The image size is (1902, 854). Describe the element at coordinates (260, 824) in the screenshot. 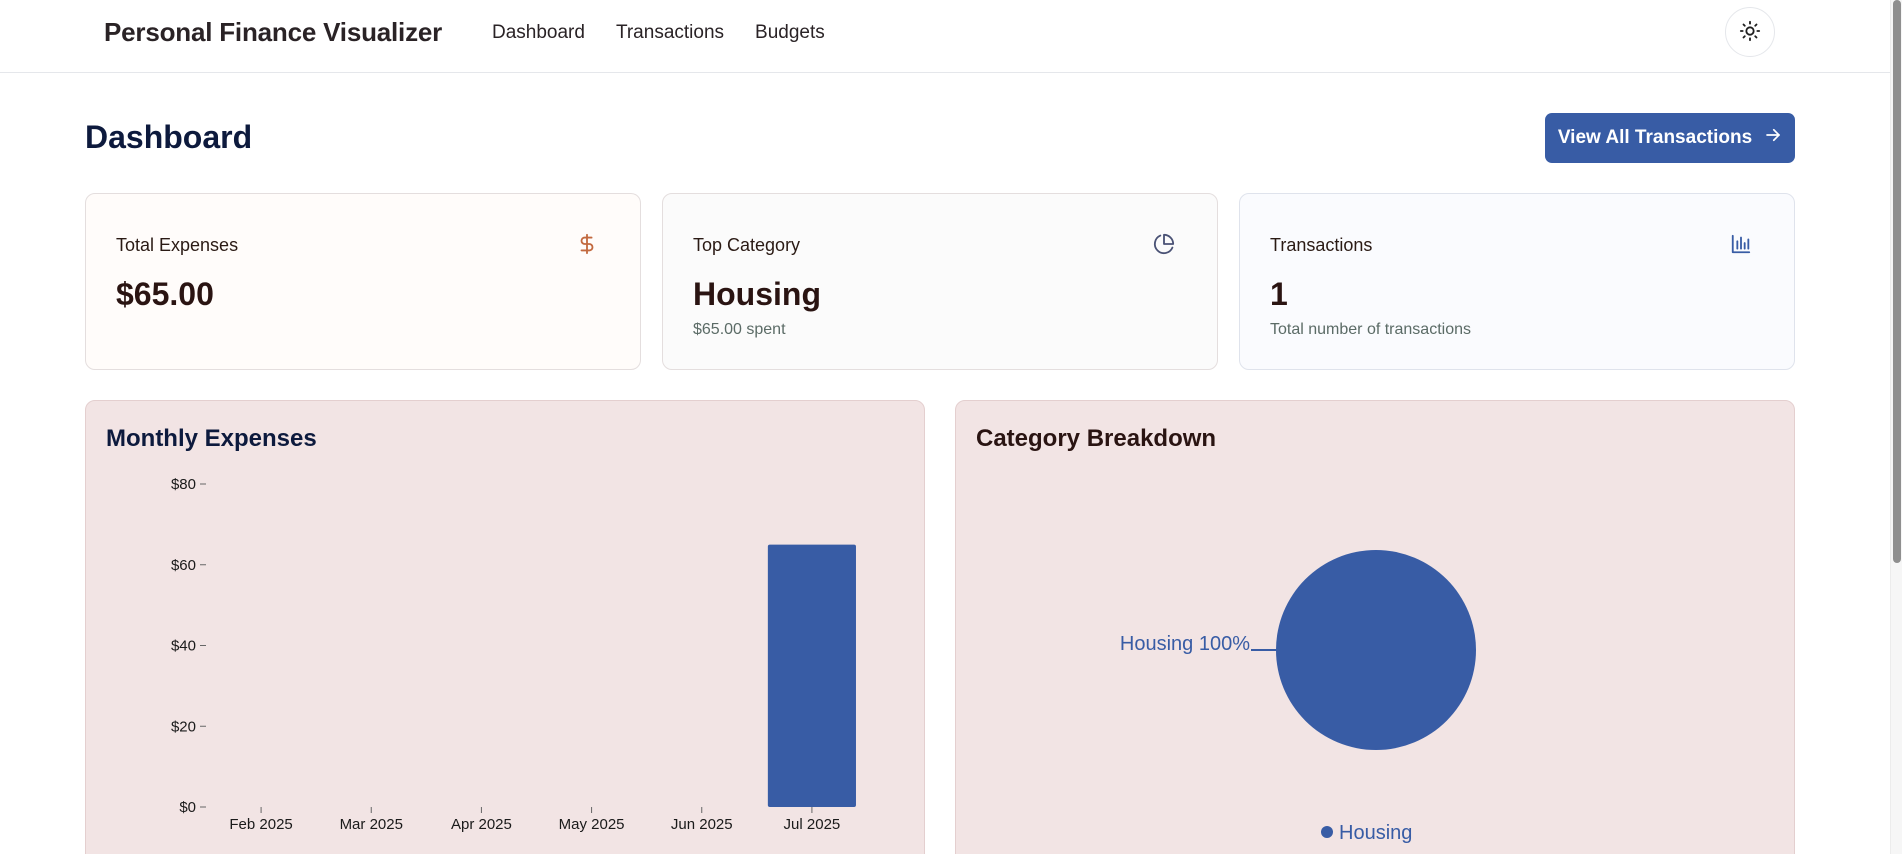

I see `x-axis-tick-label: Feb 2025` at that location.